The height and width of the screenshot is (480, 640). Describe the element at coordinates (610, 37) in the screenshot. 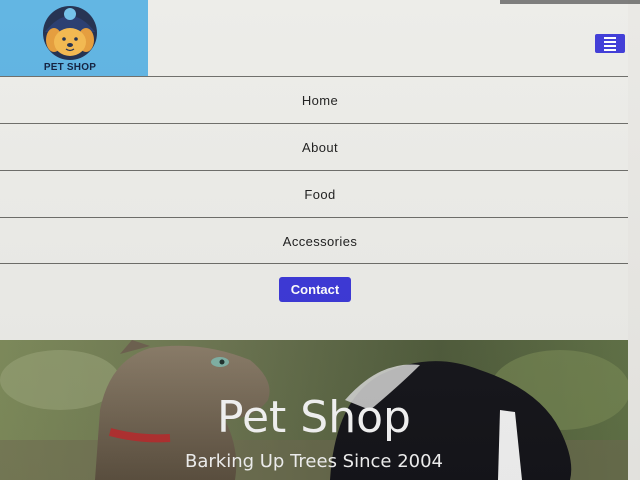

I see `hamburger-icon` at that location.